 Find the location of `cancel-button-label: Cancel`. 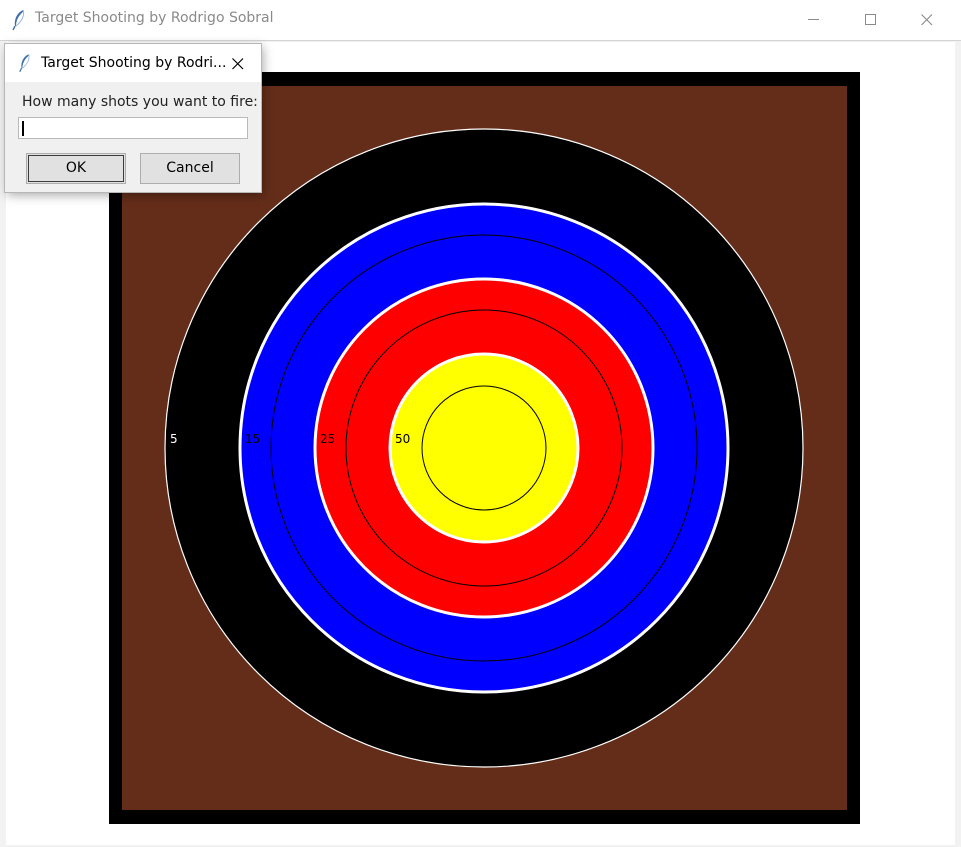

cancel-button-label: Cancel is located at coordinates (190, 168).